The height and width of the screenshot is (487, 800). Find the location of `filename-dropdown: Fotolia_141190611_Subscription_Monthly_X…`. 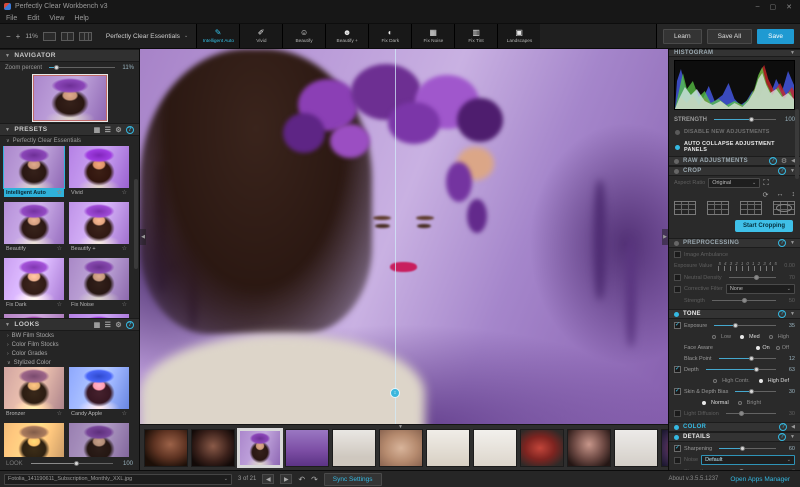

filename-dropdown: Fotolia_141190611_Subscription_Monthly_X… is located at coordinates (118, 479).